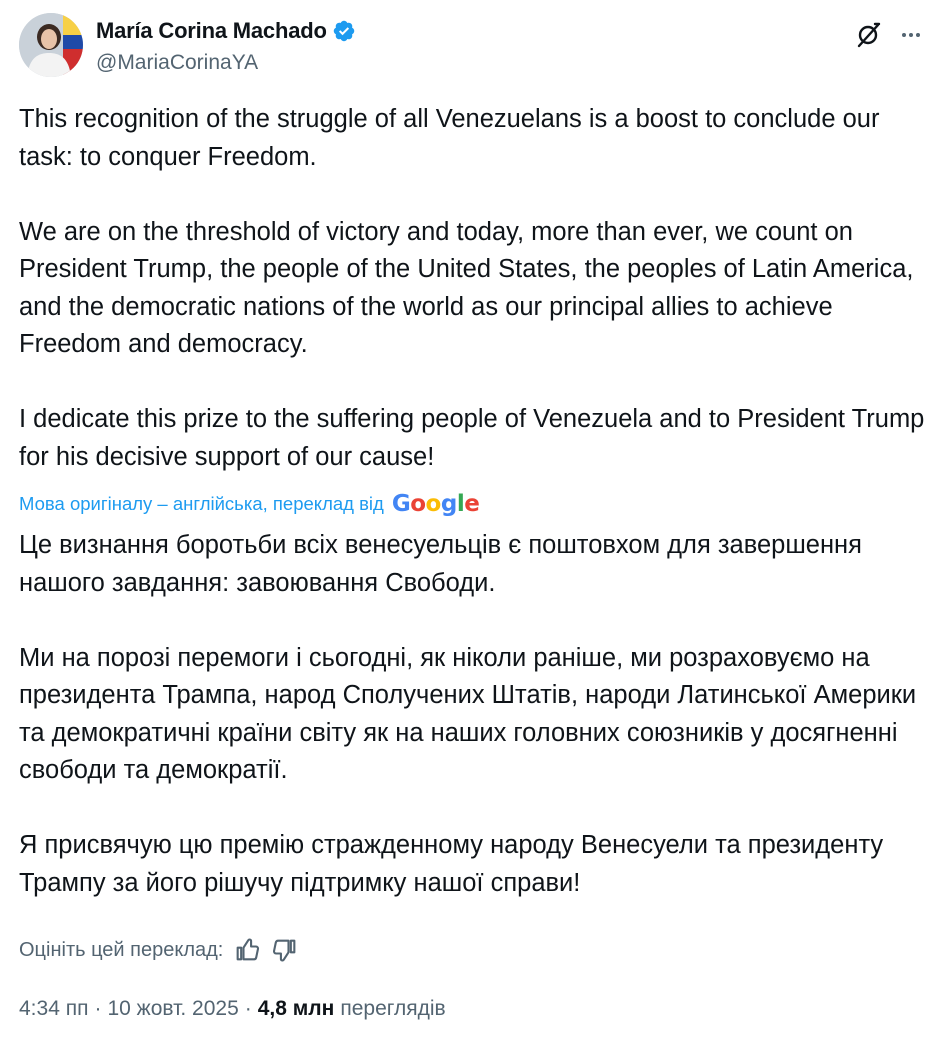 The image size is (946, 1042). I want to click on author-name-text: María Corina Machado, so click(211, 30).